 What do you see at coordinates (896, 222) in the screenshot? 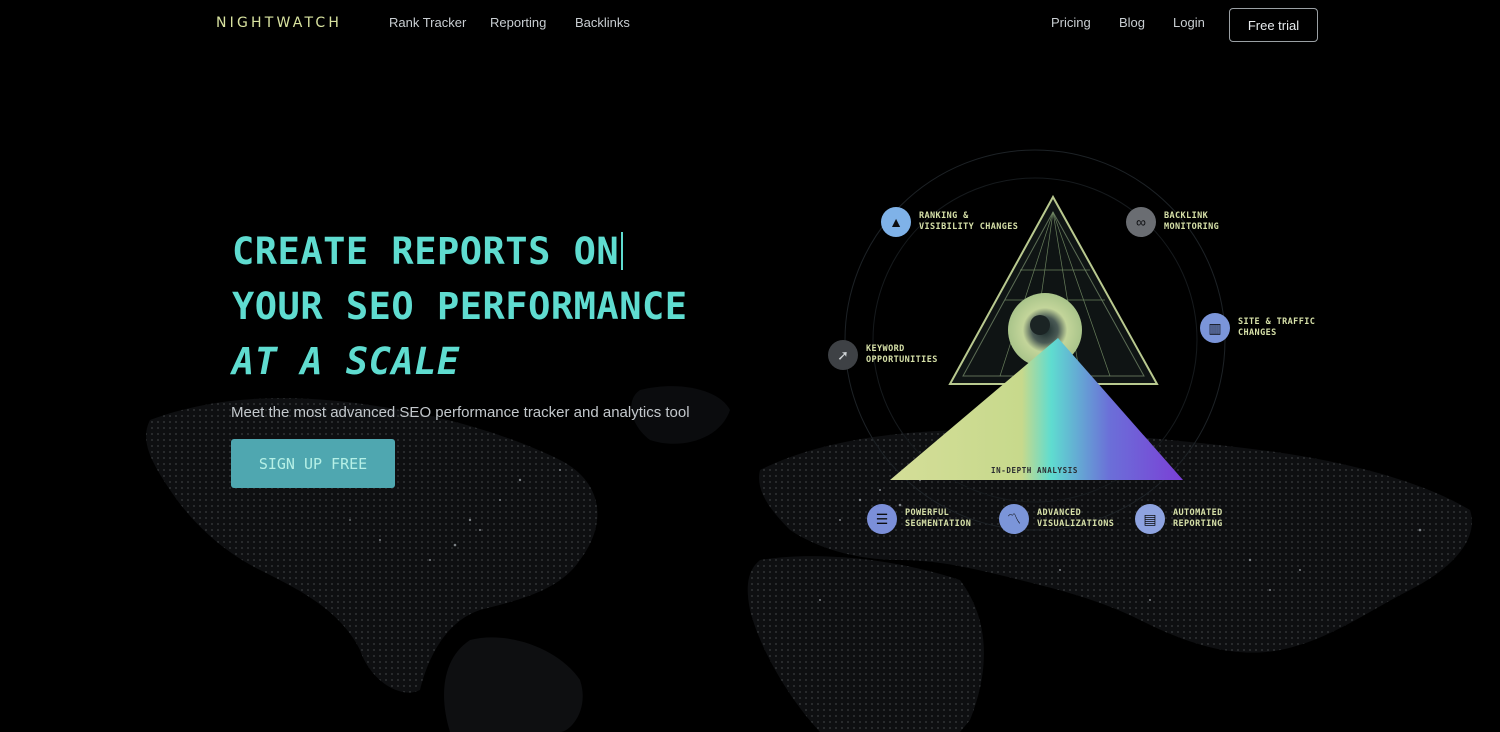
I see `ranking-chart-icon: ▲` at bounding box center [896, 222].